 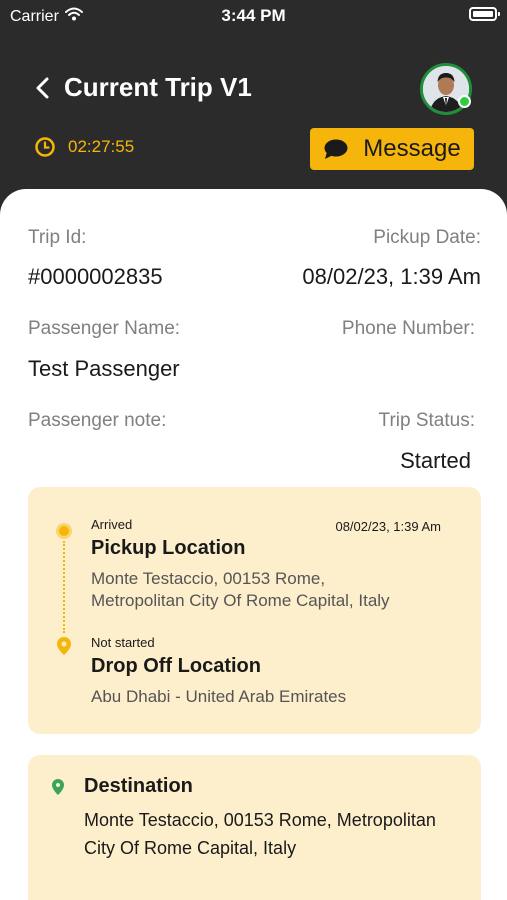 I want to click on pickup-dot-icon, so click(x=64, y=531).